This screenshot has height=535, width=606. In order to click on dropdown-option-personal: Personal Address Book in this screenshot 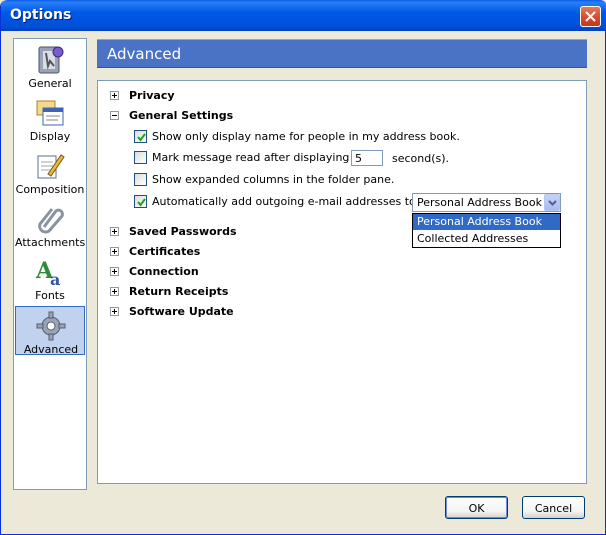, I will do `click(486, 222)`.